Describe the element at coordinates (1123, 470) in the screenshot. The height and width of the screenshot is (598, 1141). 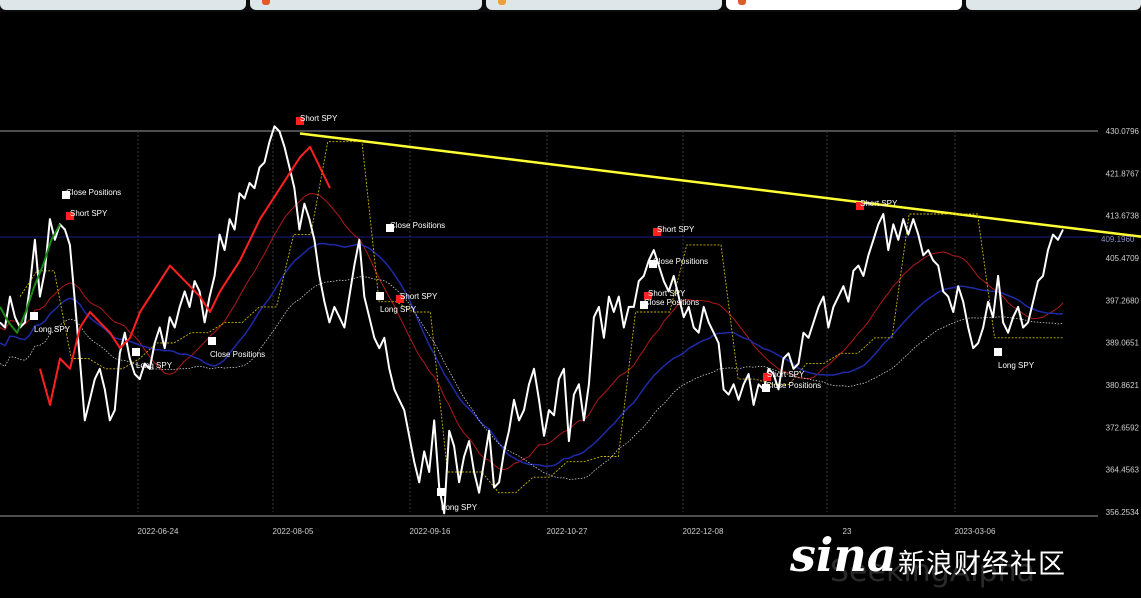
I see `y-tick-label: 364.4563` at that location.